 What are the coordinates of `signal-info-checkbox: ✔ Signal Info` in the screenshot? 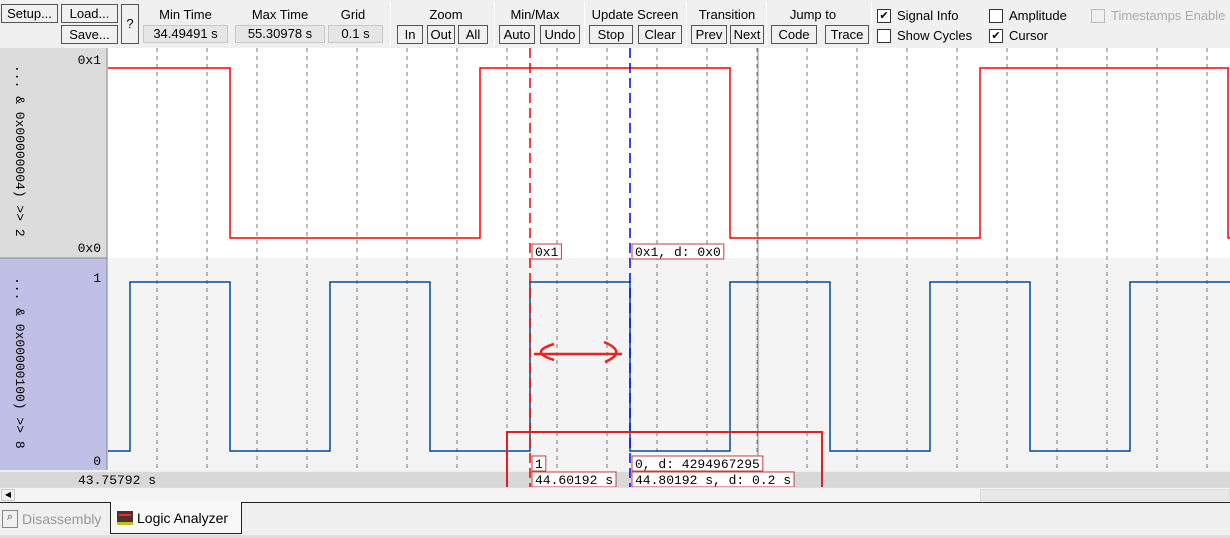 It's located at (917, 15).